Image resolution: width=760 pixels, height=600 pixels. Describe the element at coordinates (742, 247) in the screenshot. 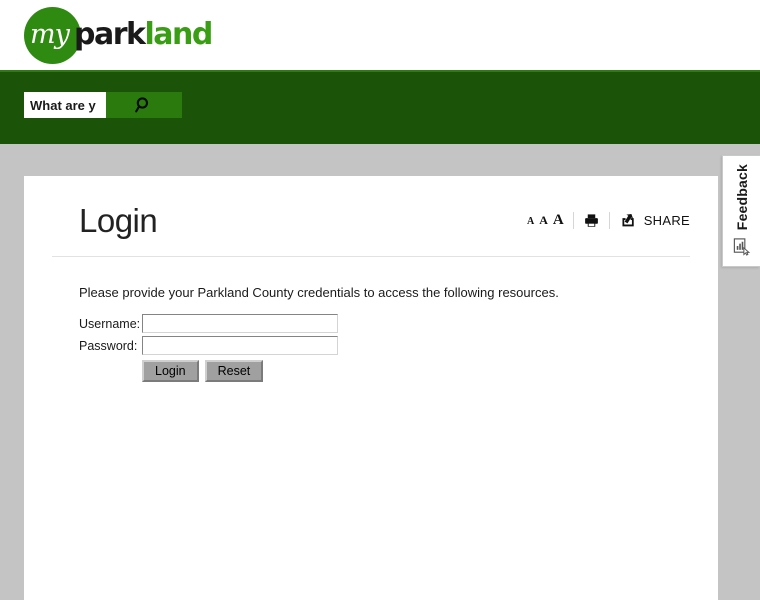

I see `feedback-form-icon` at that location.